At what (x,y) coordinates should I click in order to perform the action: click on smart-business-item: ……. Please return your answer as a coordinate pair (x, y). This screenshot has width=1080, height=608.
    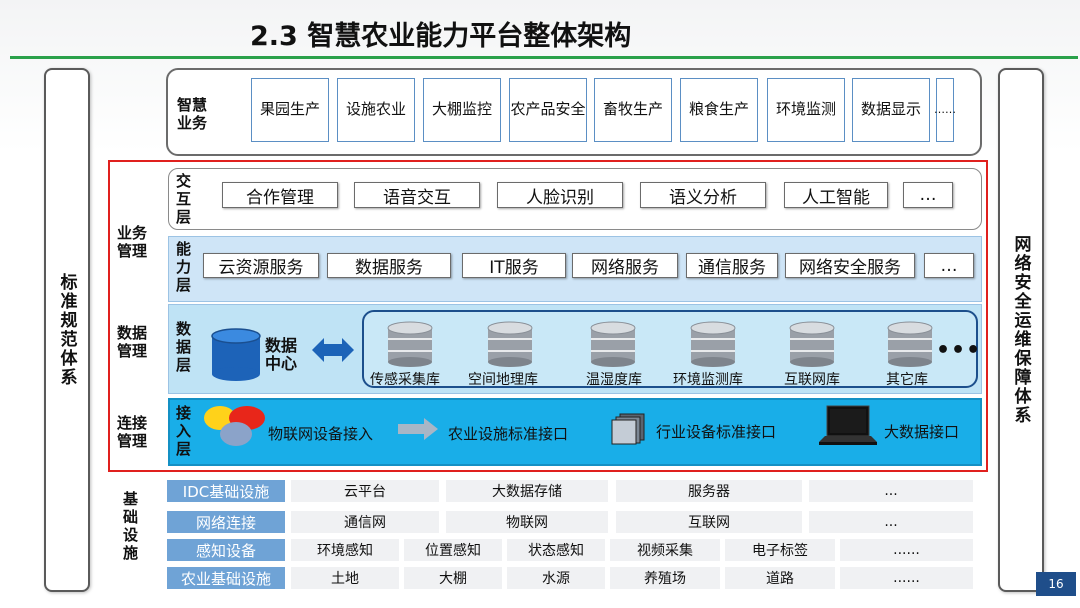
    Looking at the image, I should click on (945, 110).